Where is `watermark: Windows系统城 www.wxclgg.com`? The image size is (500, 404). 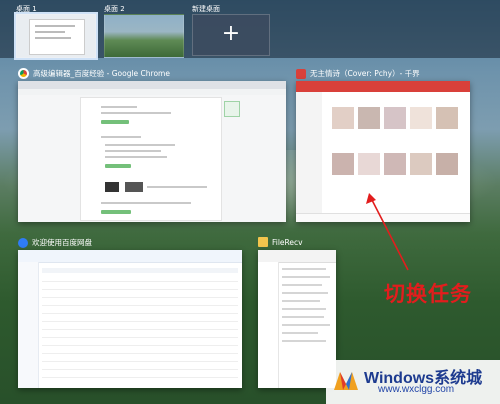
watermark: Windows系统城 www.wxclgg.com is located at coordinates (413, 382).